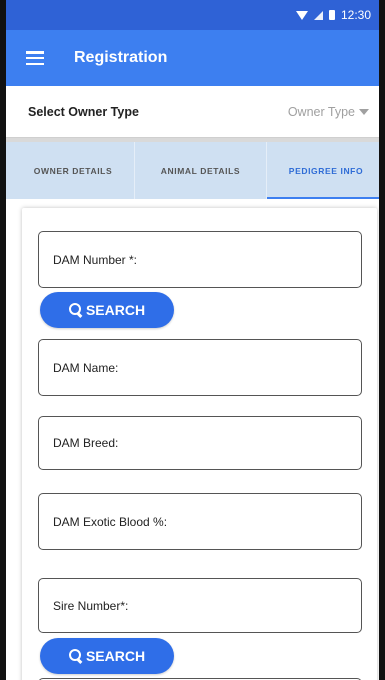  I want to click on owner-type-row: Select Owner Type Owner Type, so click(192, 112).